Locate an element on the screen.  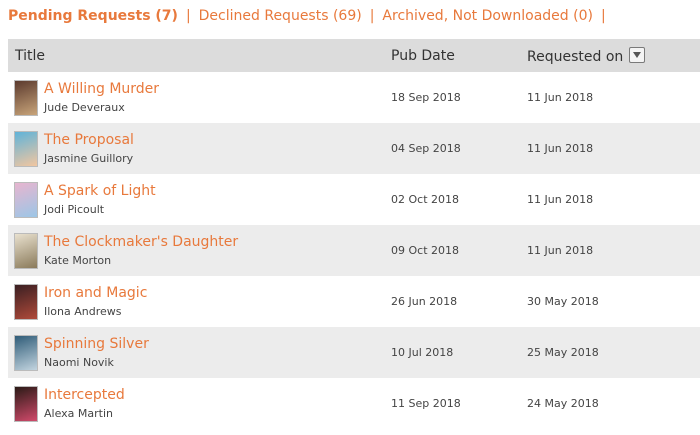
table-header-row: Title Pub Date Requested on is located at coordinates (354, 55).